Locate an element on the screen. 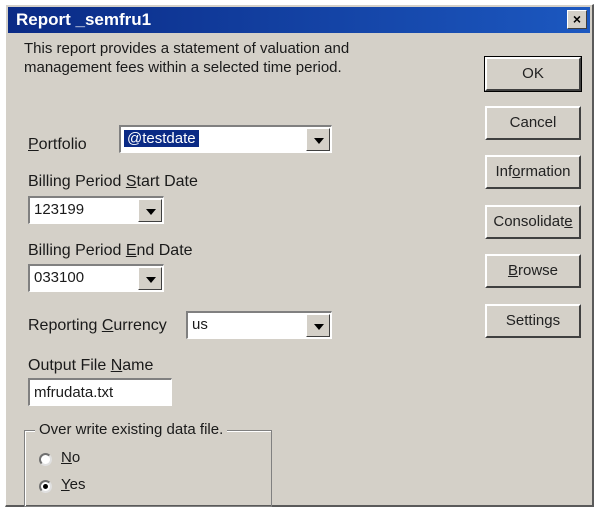 This screenshot has height=513, width=598. close-icon: × is located at coordinates (577, 19).